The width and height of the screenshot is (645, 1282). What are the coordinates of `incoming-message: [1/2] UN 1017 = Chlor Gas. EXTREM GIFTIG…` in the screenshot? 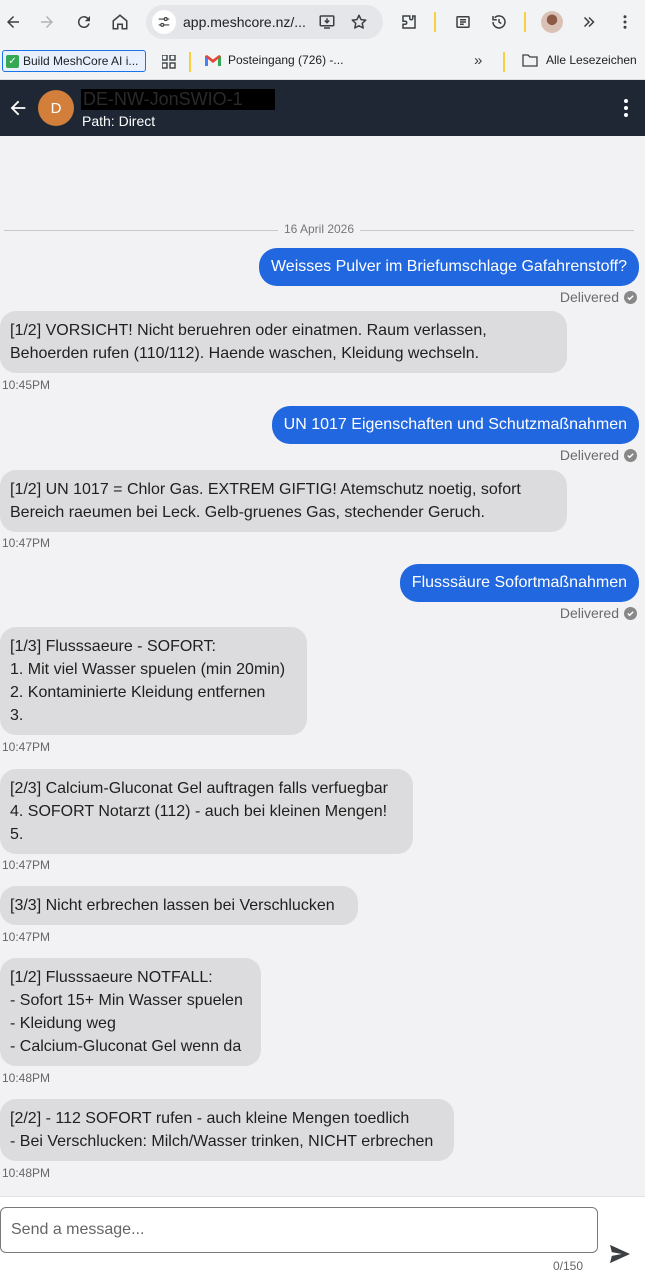 It's located at (283, 501).